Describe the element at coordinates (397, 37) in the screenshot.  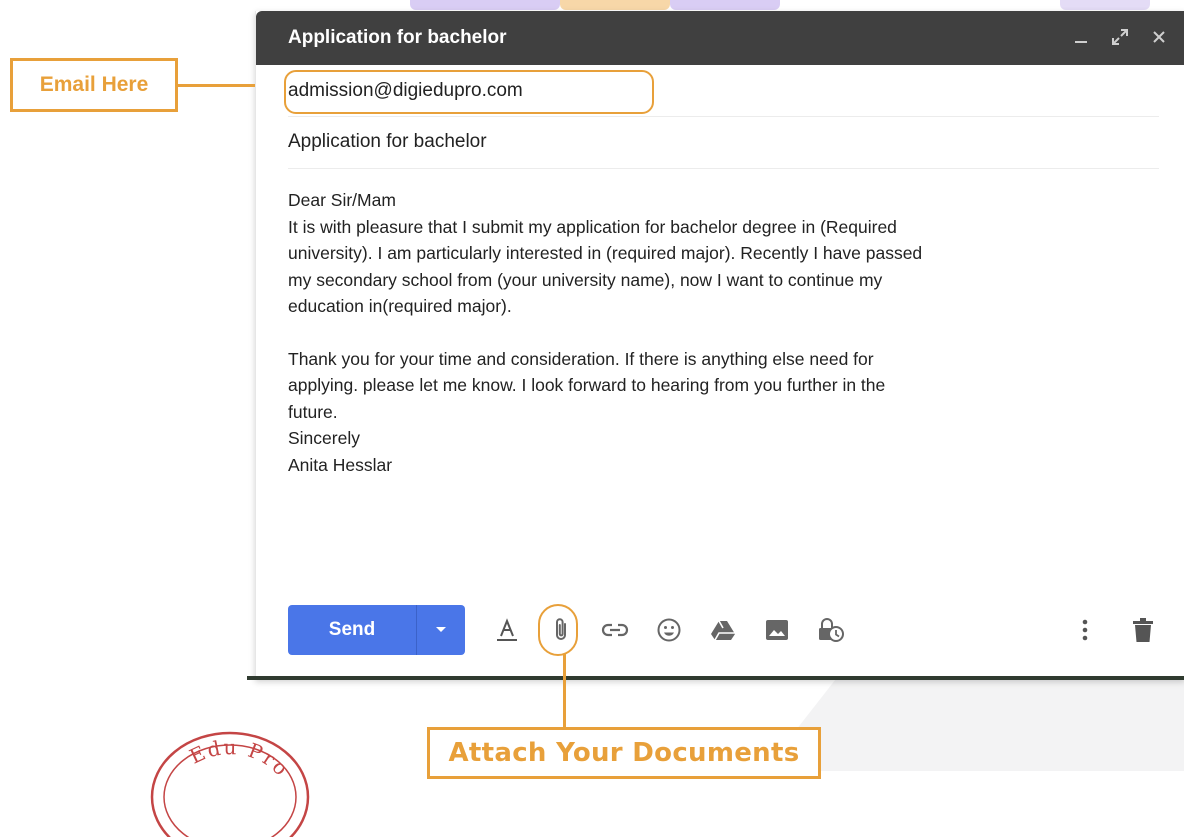
I see `compose-title: Application for bachelor` at that location.